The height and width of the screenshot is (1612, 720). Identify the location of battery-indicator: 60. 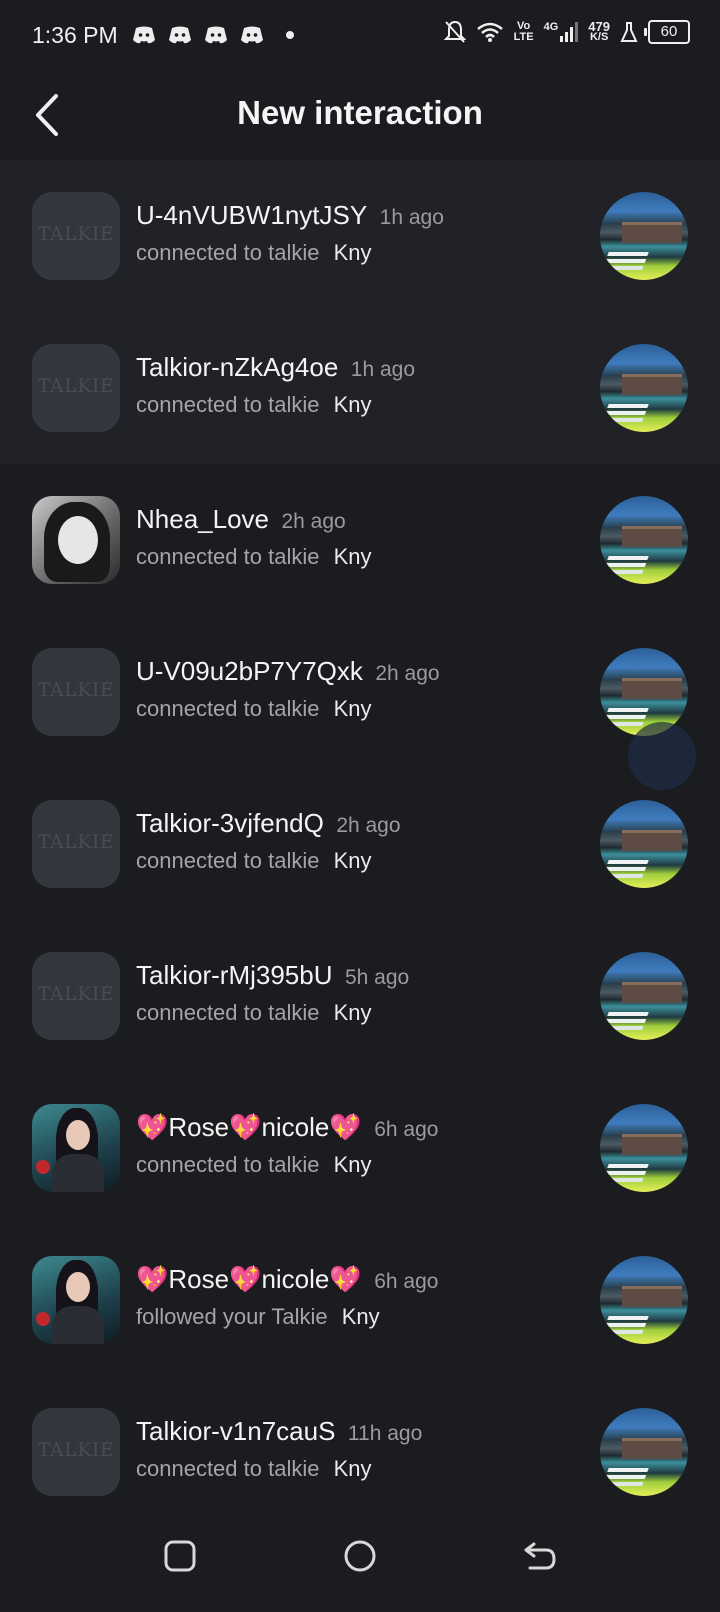
(667, 32).